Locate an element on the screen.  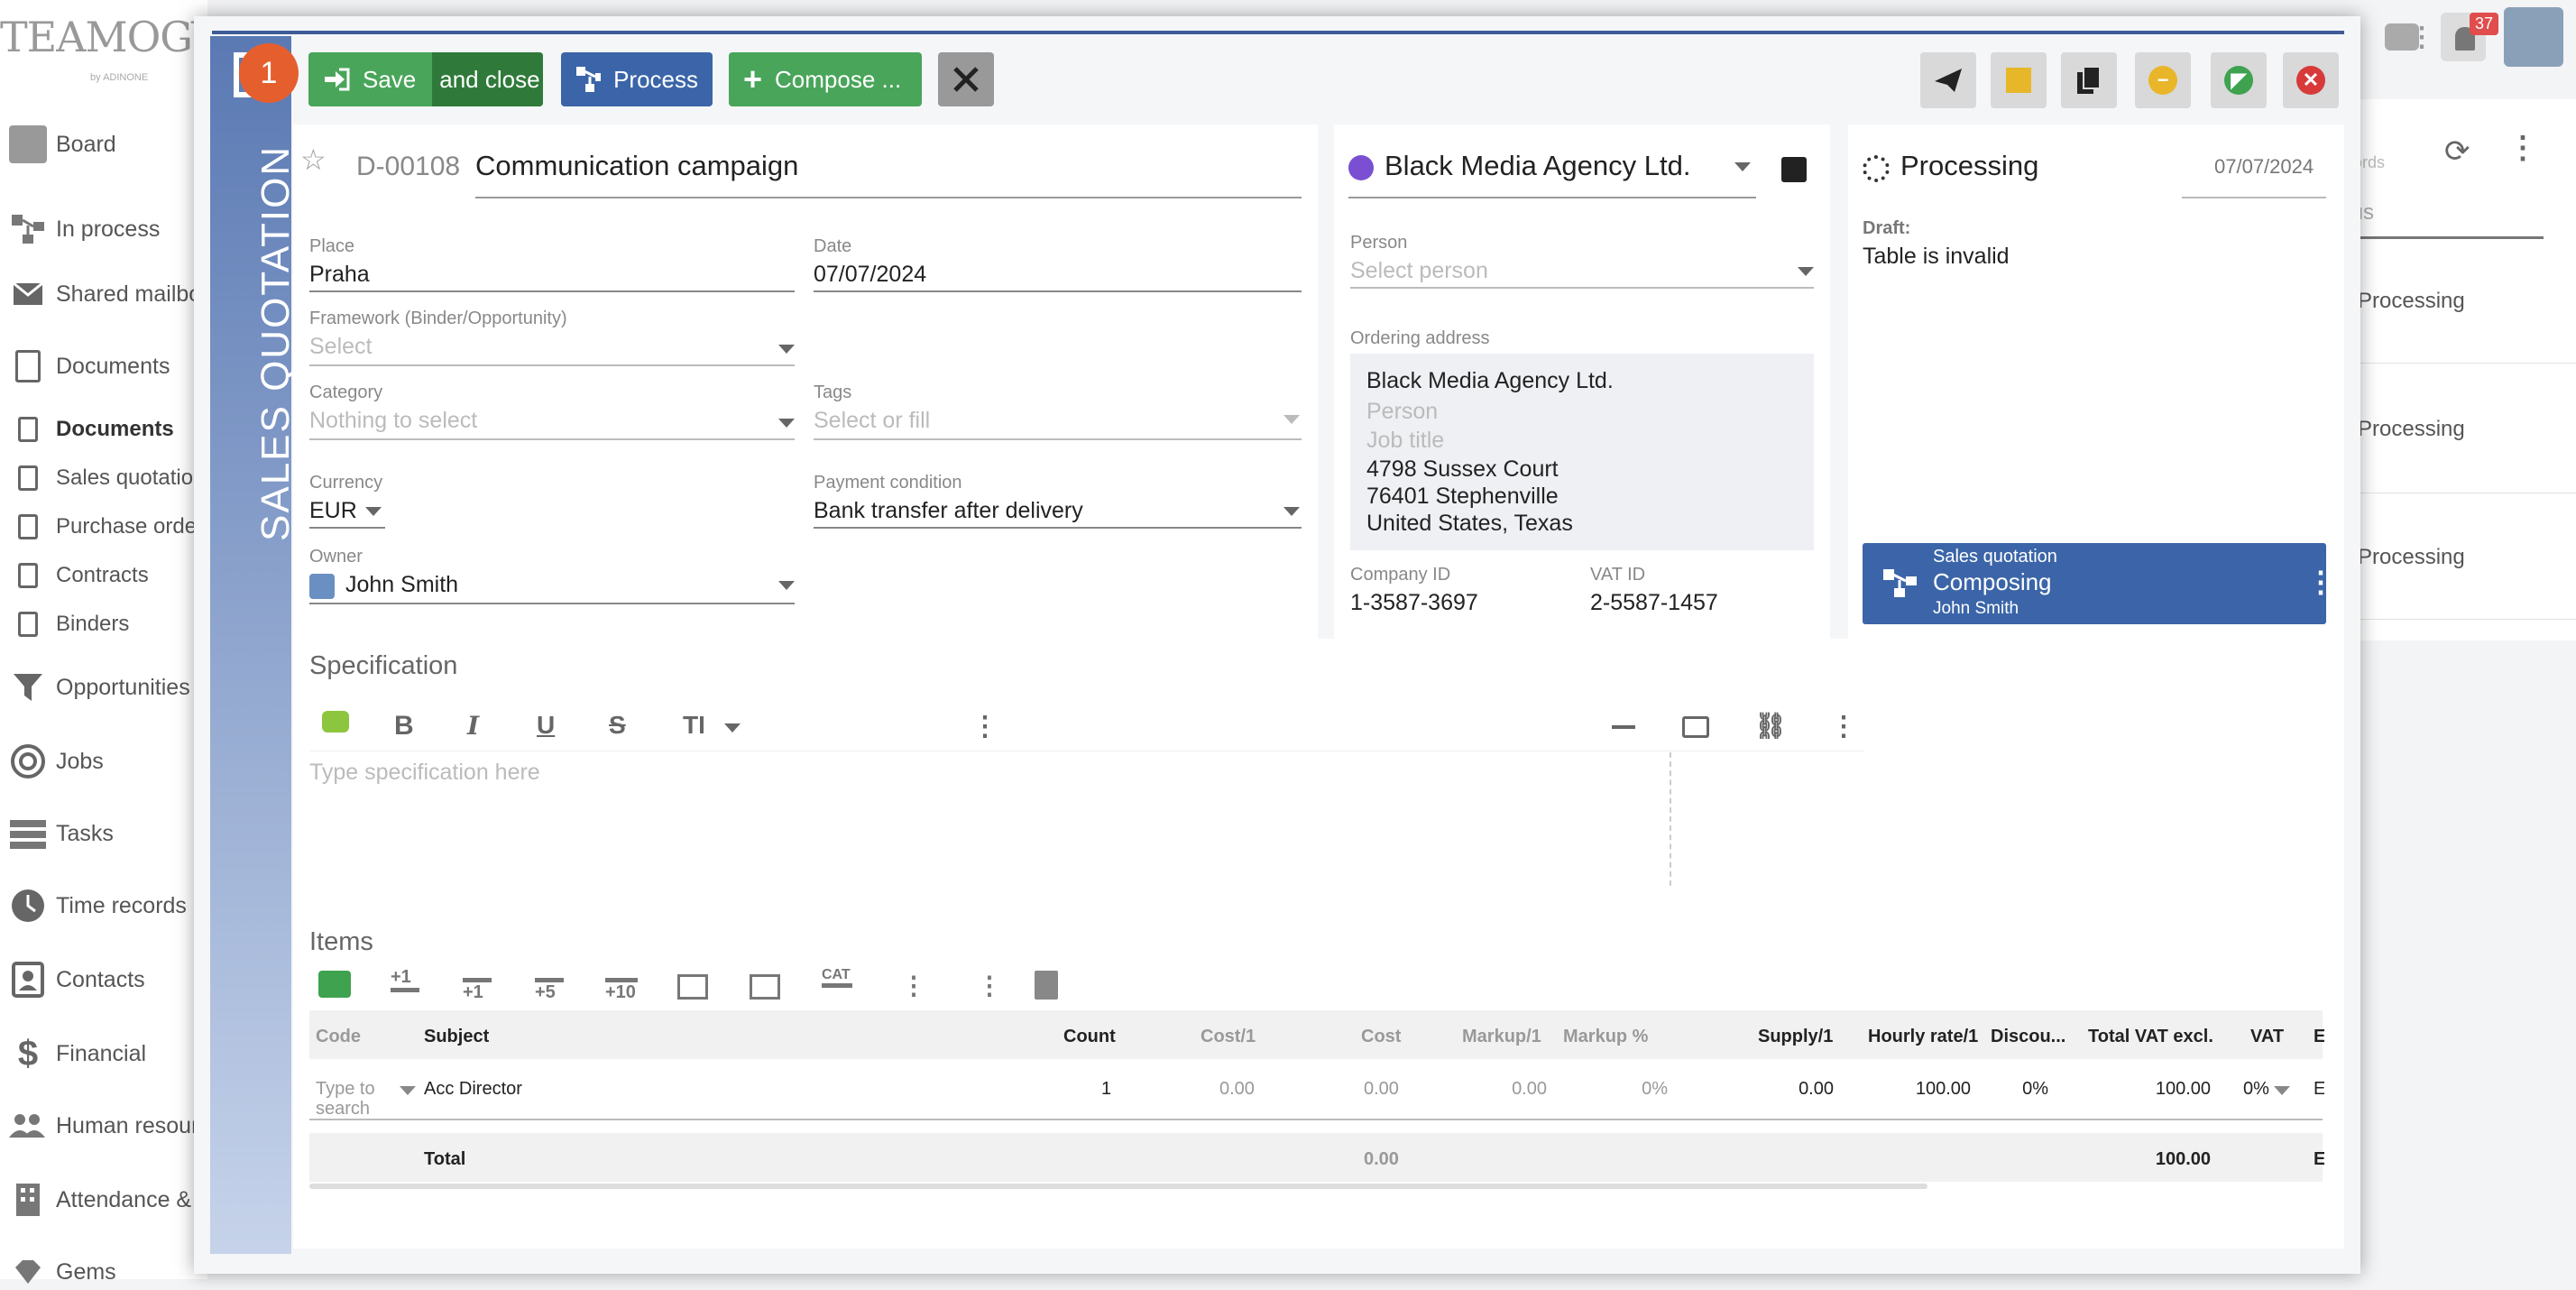
column-header-cost: Cost is located at coordinates (1381, 1037).